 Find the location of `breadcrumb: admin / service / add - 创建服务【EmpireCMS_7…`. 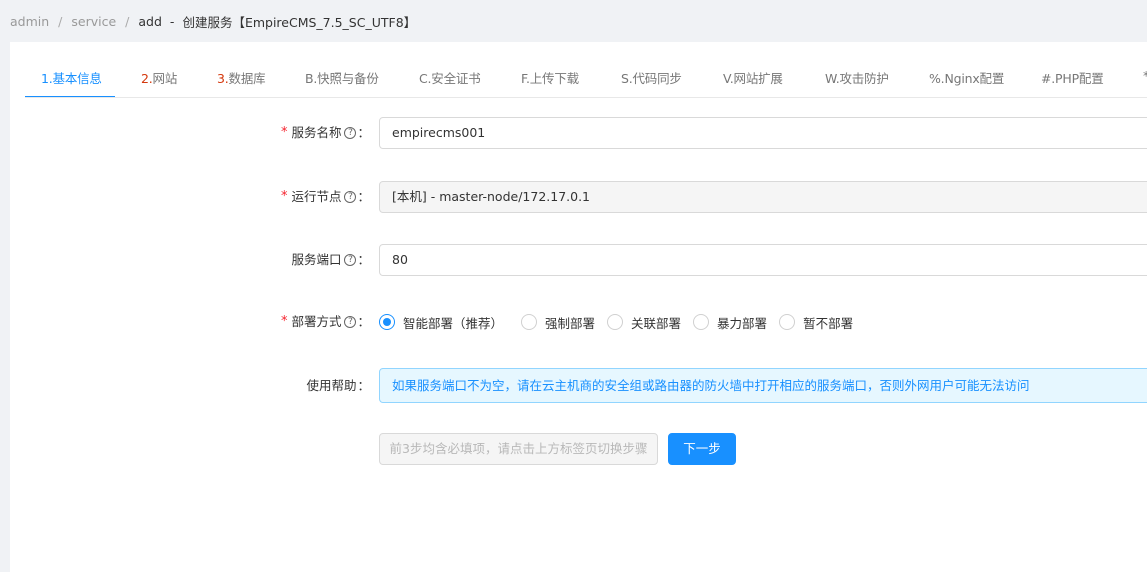

breadcrumb: admin / service / add - 创建服务【EmpireCMS_7… is located at coordinates (213, 21).